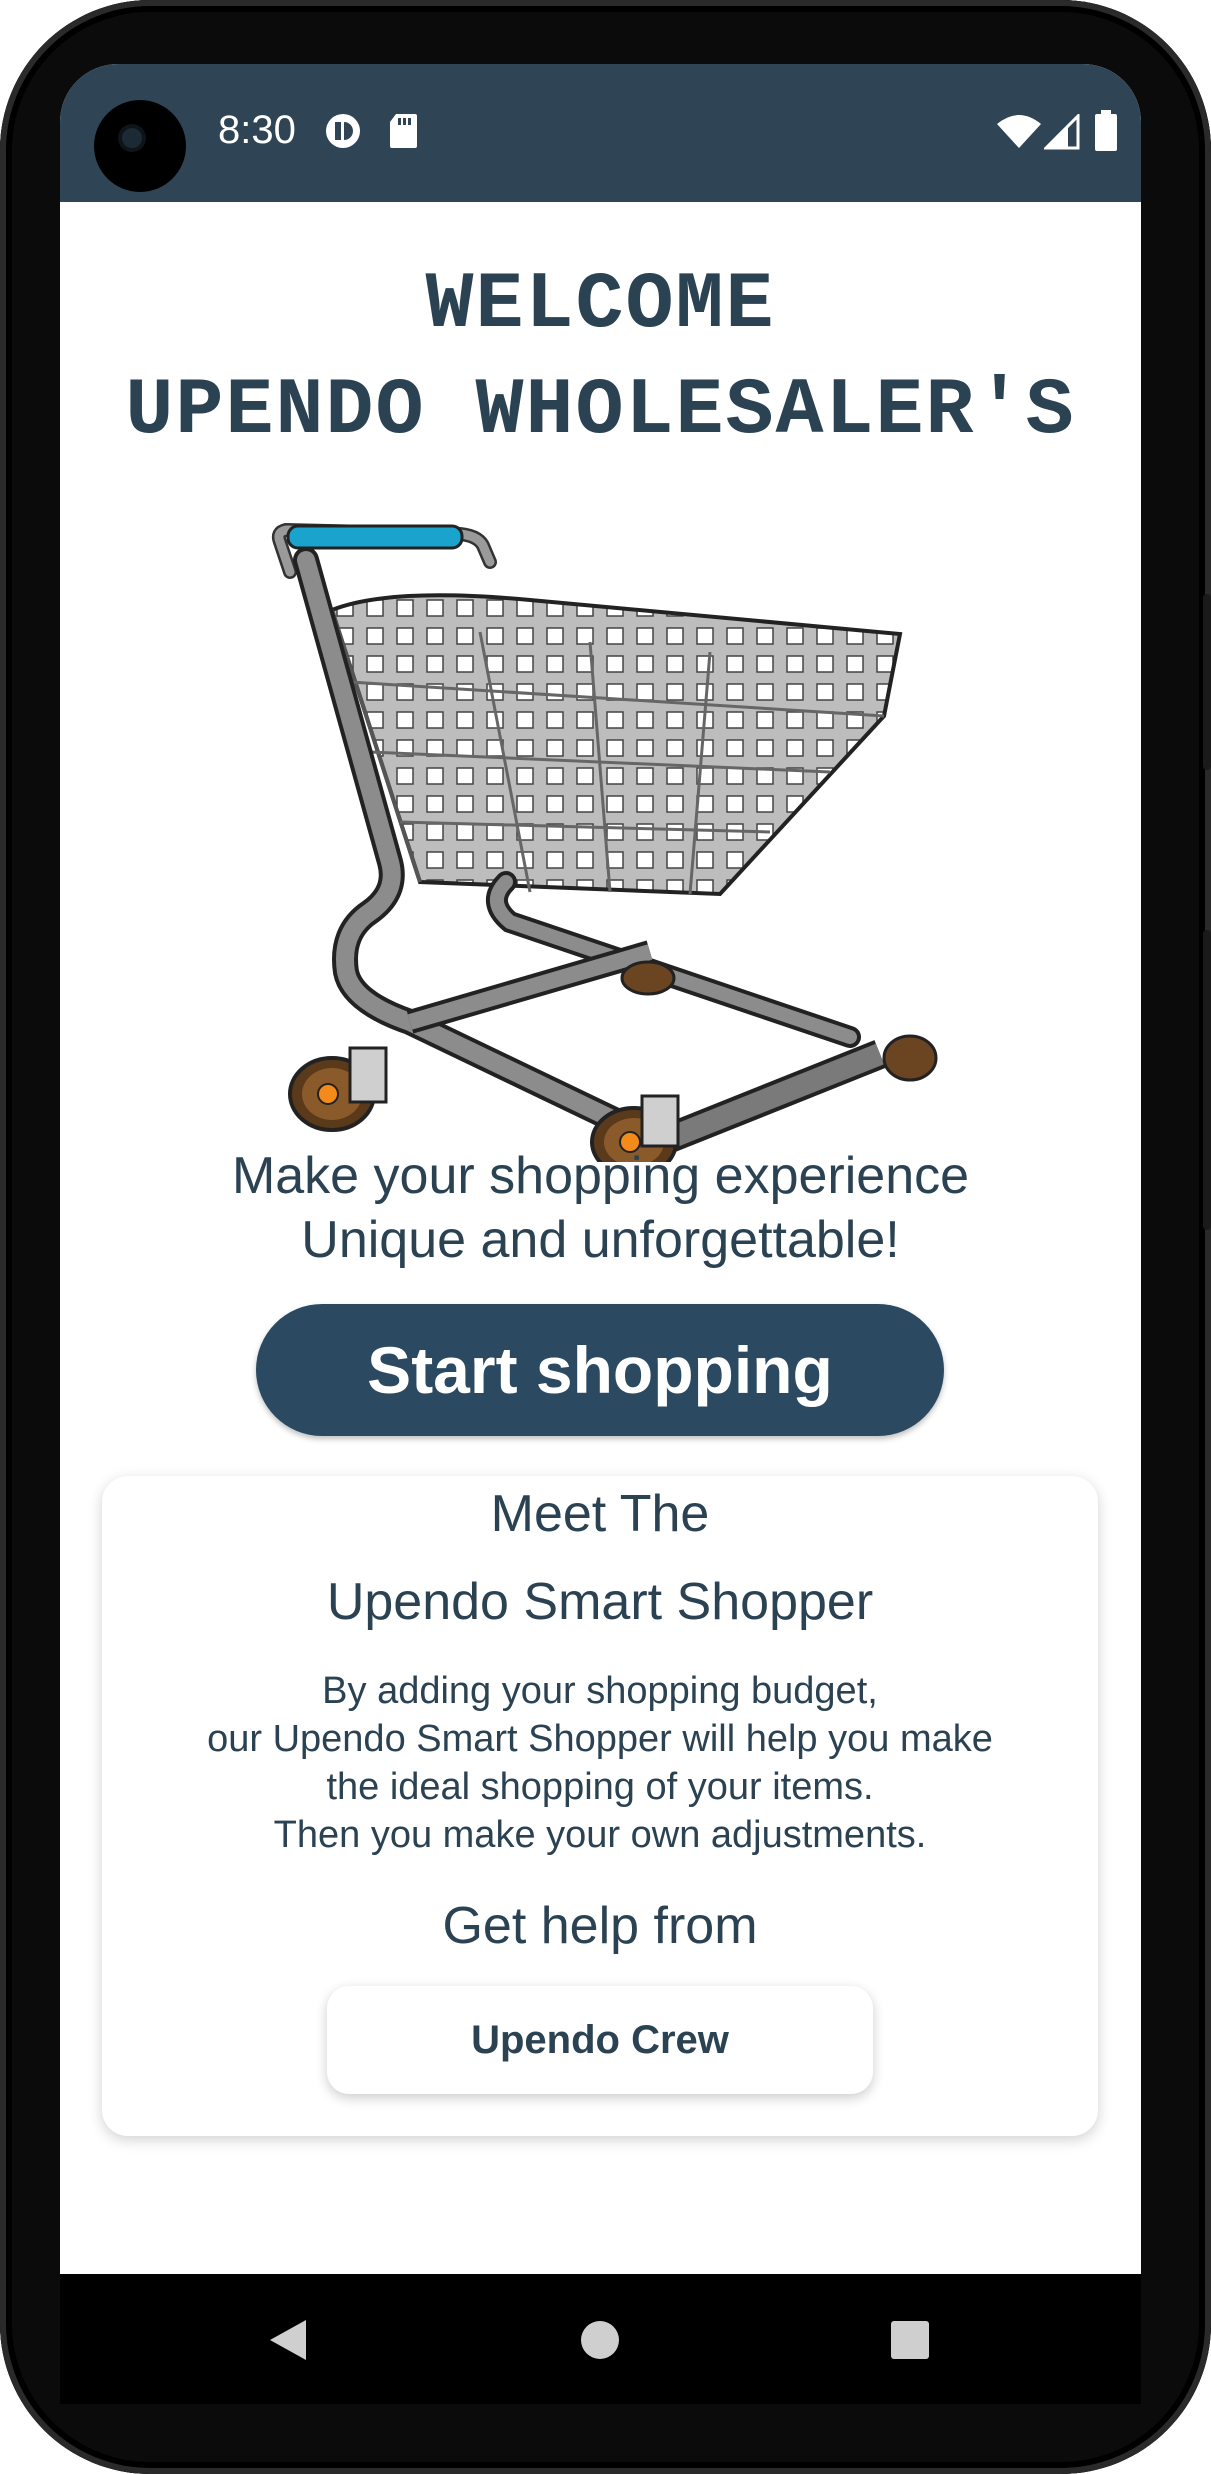 This screenshot has width=1211, height=2474. Describe the element at coordinates (600, 1835) in the screenshot. I see `card-description-line: Then you make your own adjustments.` at that location.